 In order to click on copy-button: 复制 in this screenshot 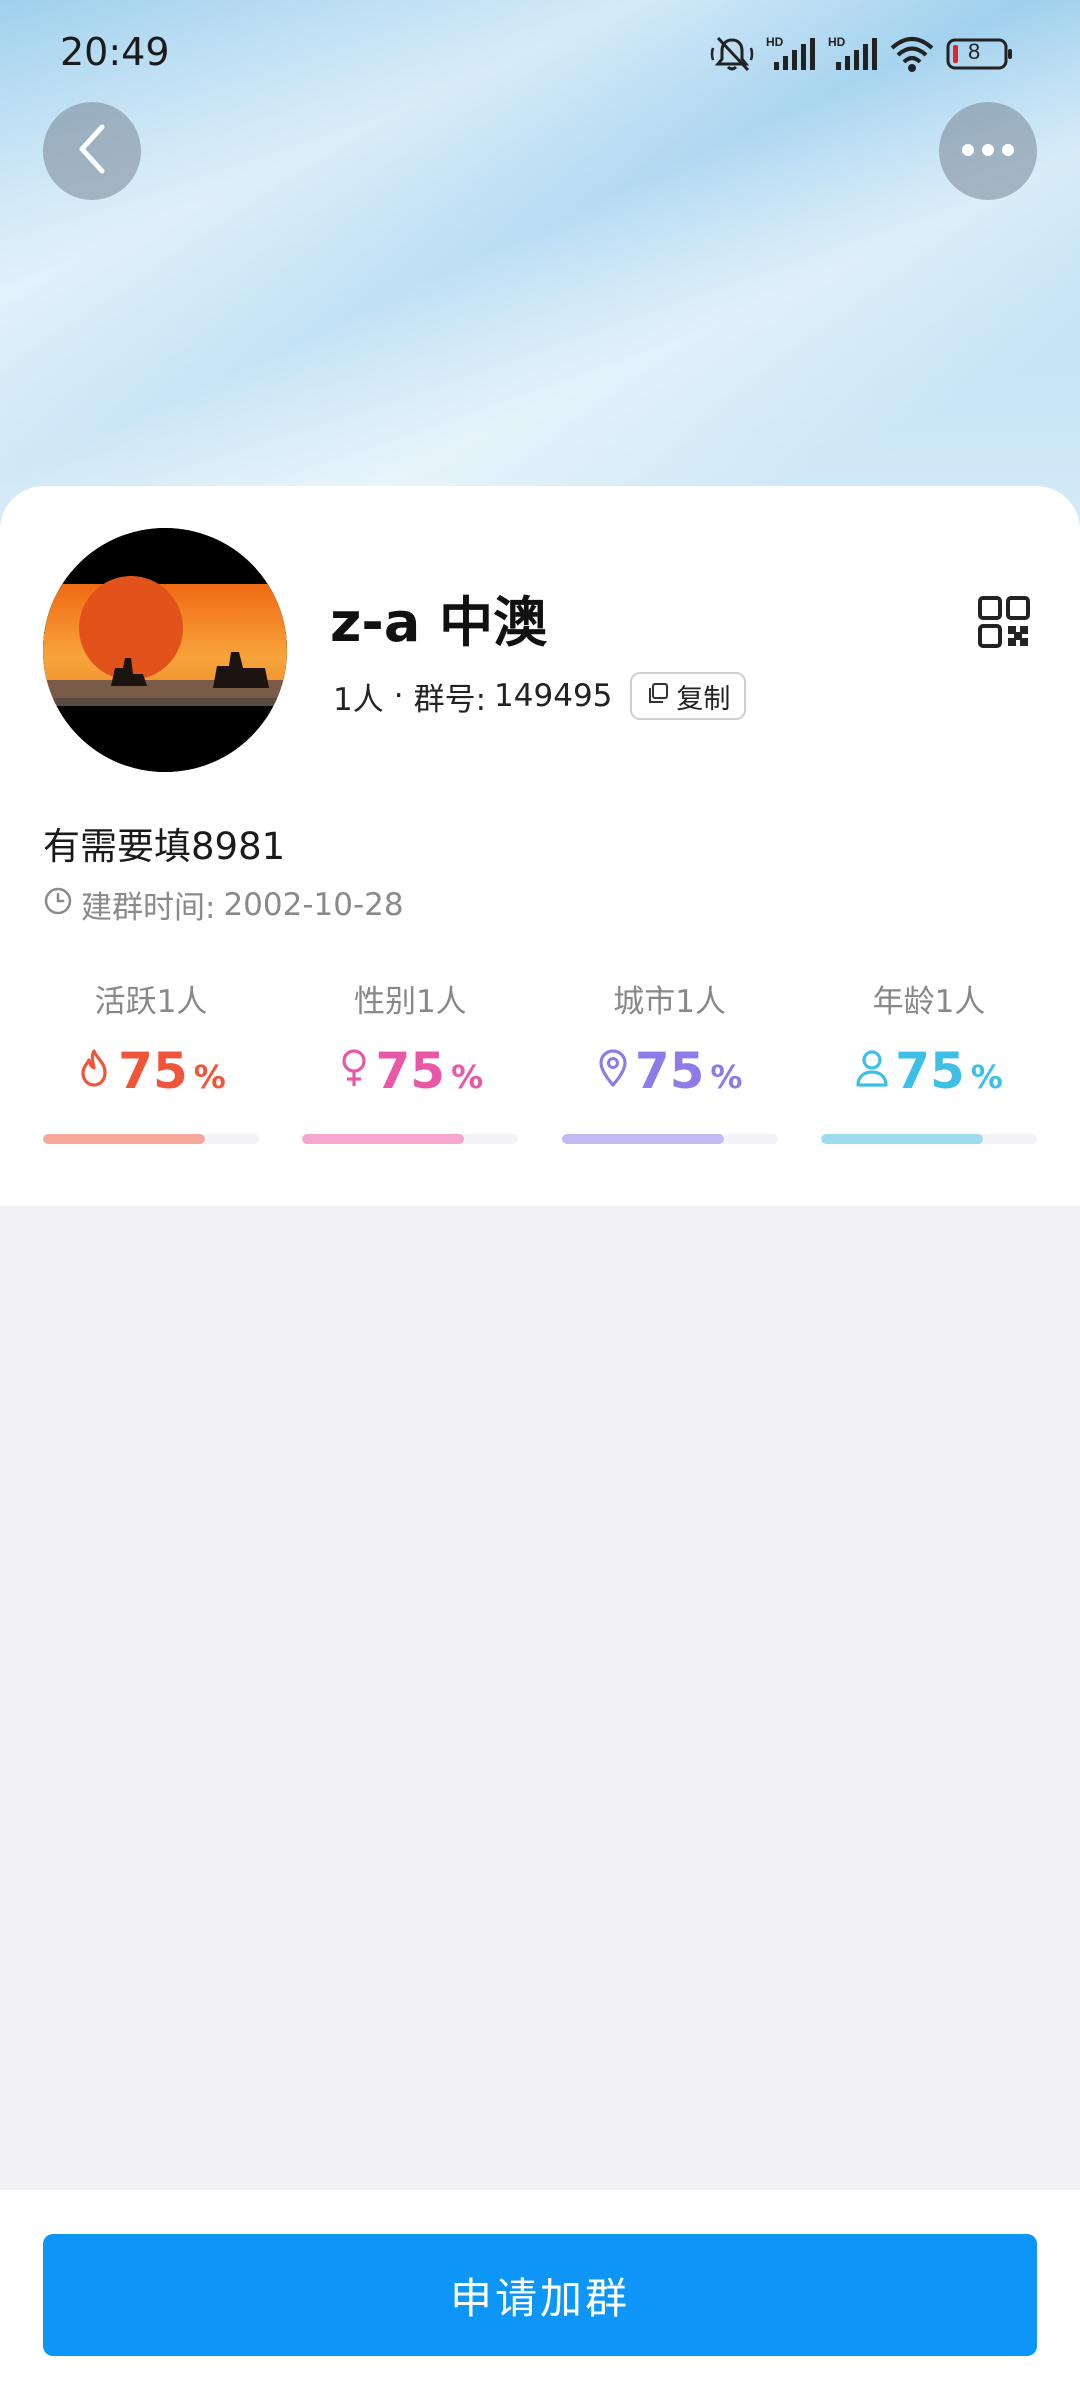, I will do `click(688, 696)`.